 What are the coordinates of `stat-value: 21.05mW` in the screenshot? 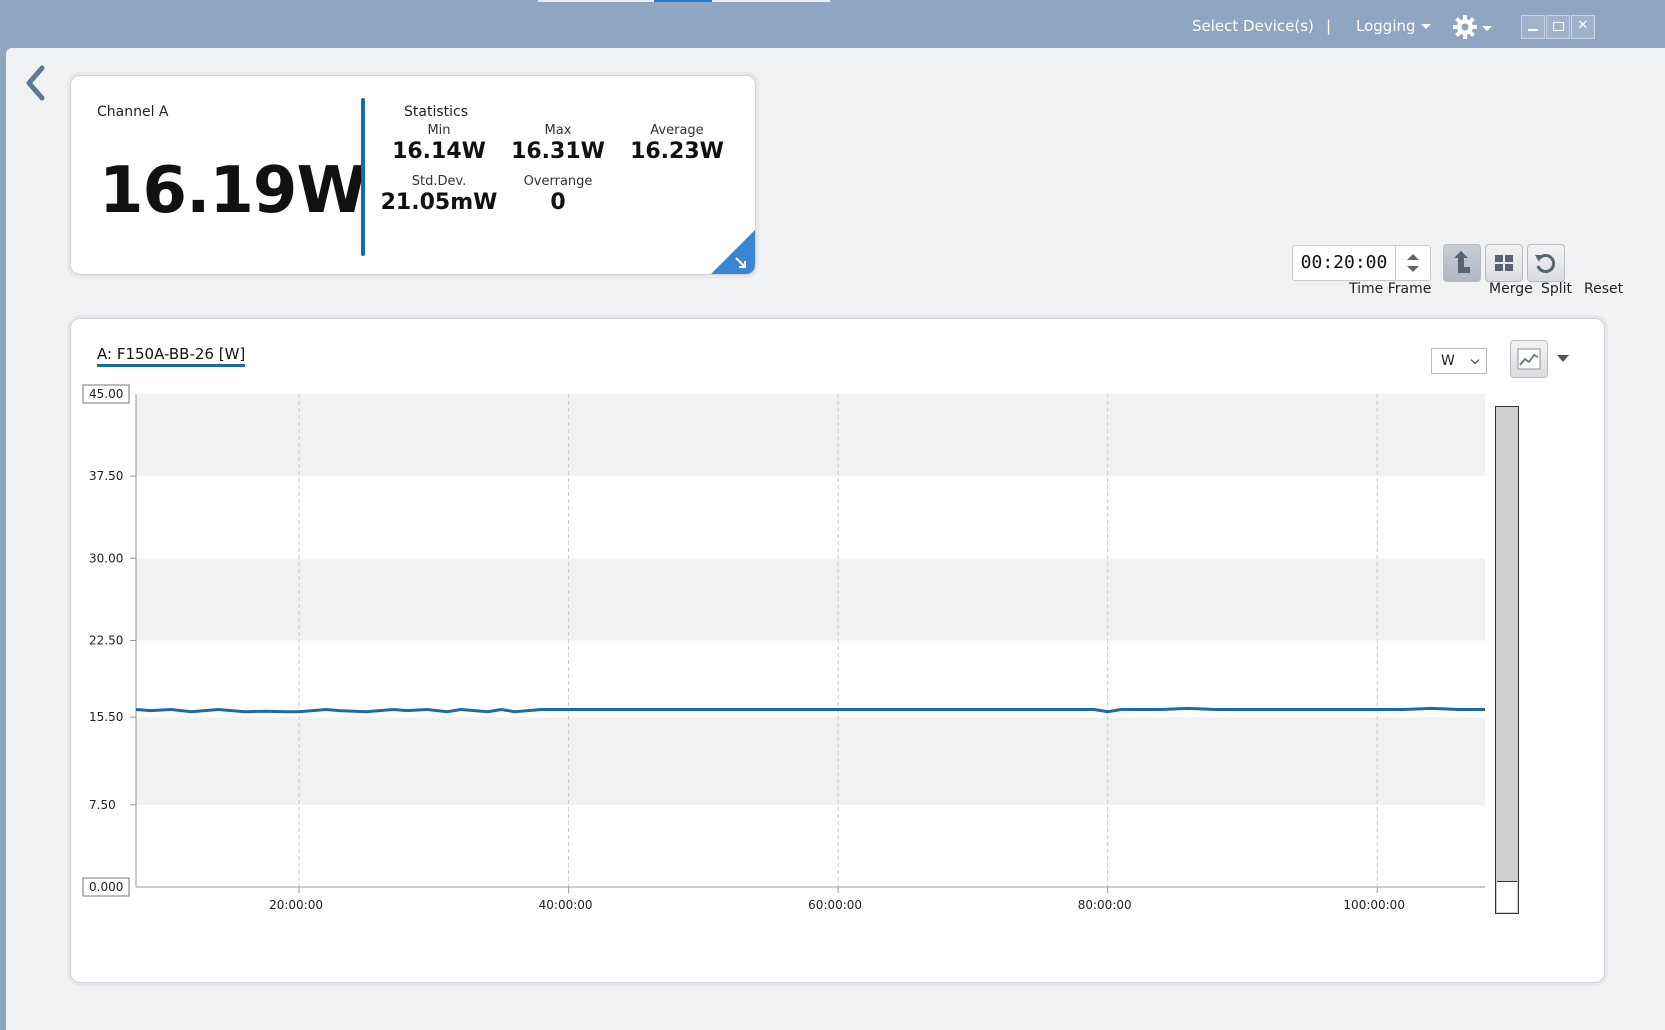 It's located at (439, 202).